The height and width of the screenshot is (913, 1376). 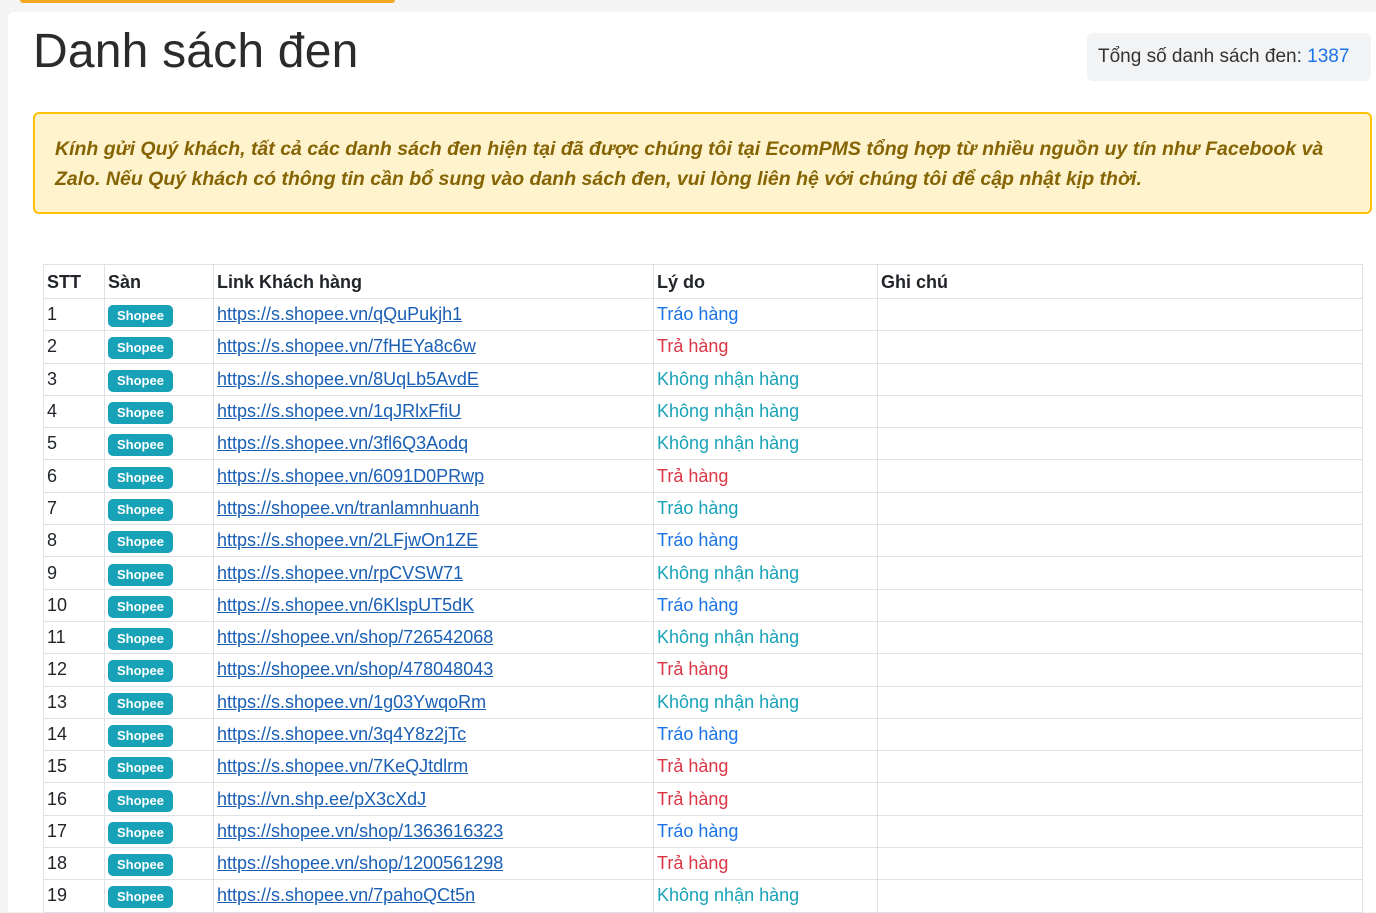 I want to click on customer-link: https://s.shopee.vn/3fl6Q3Aodq, so click(x=342, y=443).